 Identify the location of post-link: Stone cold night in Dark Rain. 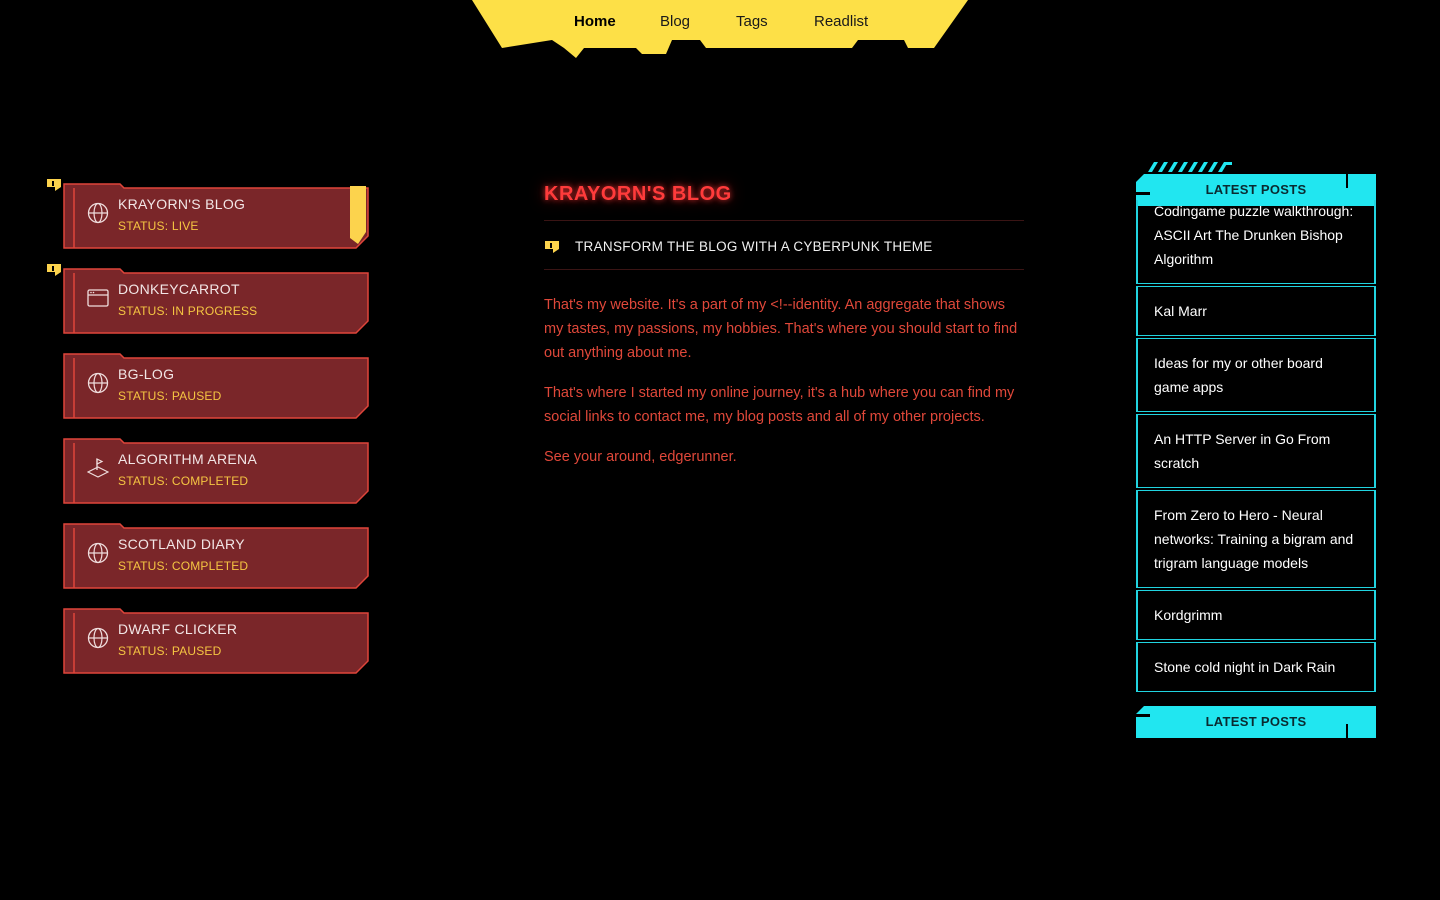
(1256, 667).